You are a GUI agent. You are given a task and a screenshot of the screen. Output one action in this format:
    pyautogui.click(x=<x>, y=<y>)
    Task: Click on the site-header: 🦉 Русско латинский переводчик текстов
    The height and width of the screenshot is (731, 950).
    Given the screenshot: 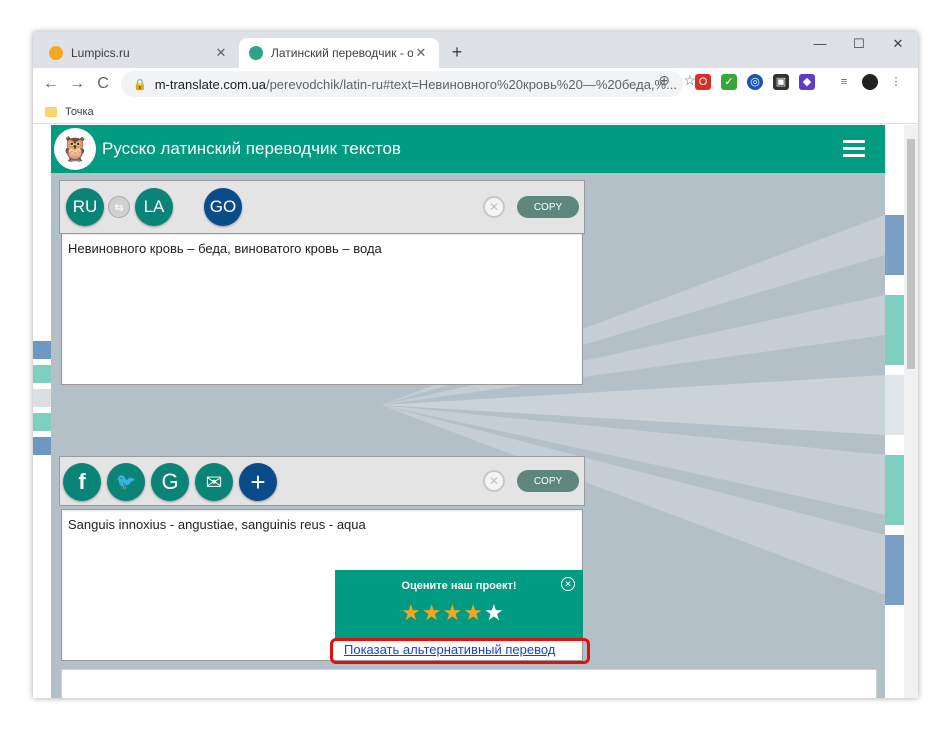 What is the action you would take?
    pyautogui.click(x=468, y=149)
    